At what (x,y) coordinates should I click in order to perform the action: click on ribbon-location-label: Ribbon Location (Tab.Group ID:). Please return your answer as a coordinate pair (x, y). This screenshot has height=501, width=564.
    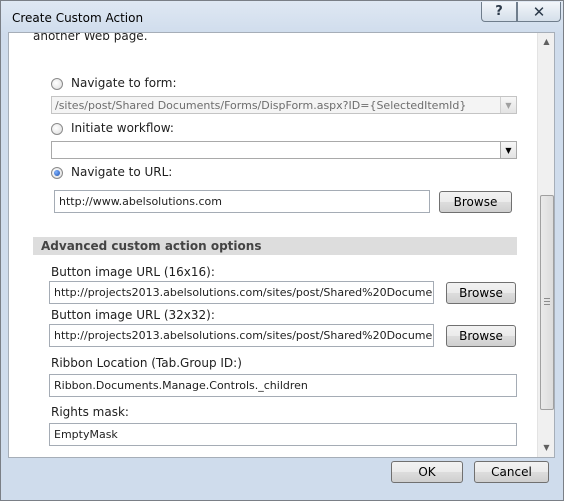
    Looking at the image, I should click on (146, 363).